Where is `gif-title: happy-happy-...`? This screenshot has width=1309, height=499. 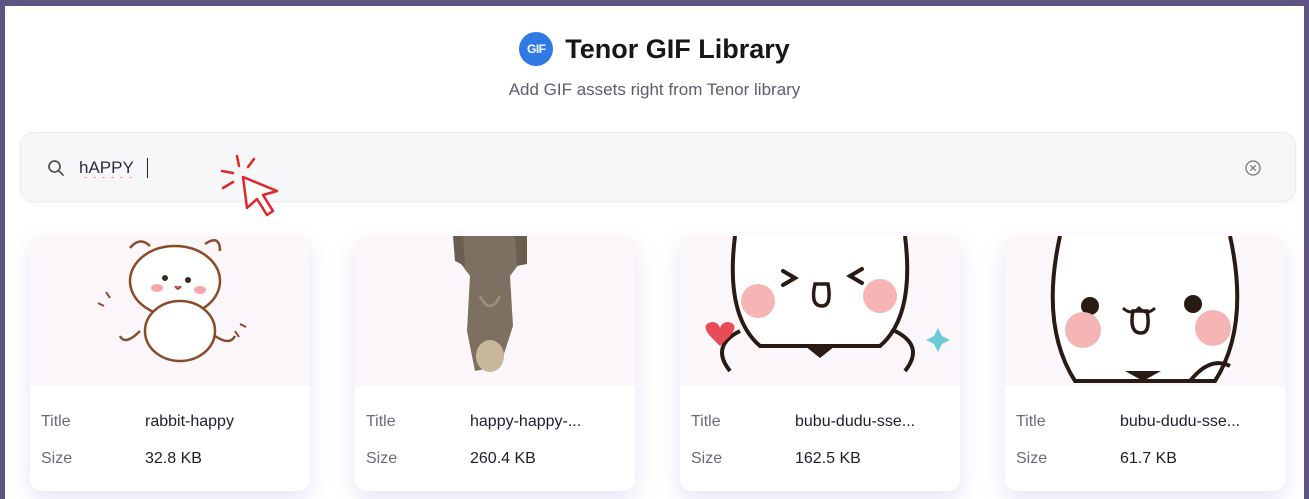
gif-title: happy-happy-... is located at coordinates (526, 421).